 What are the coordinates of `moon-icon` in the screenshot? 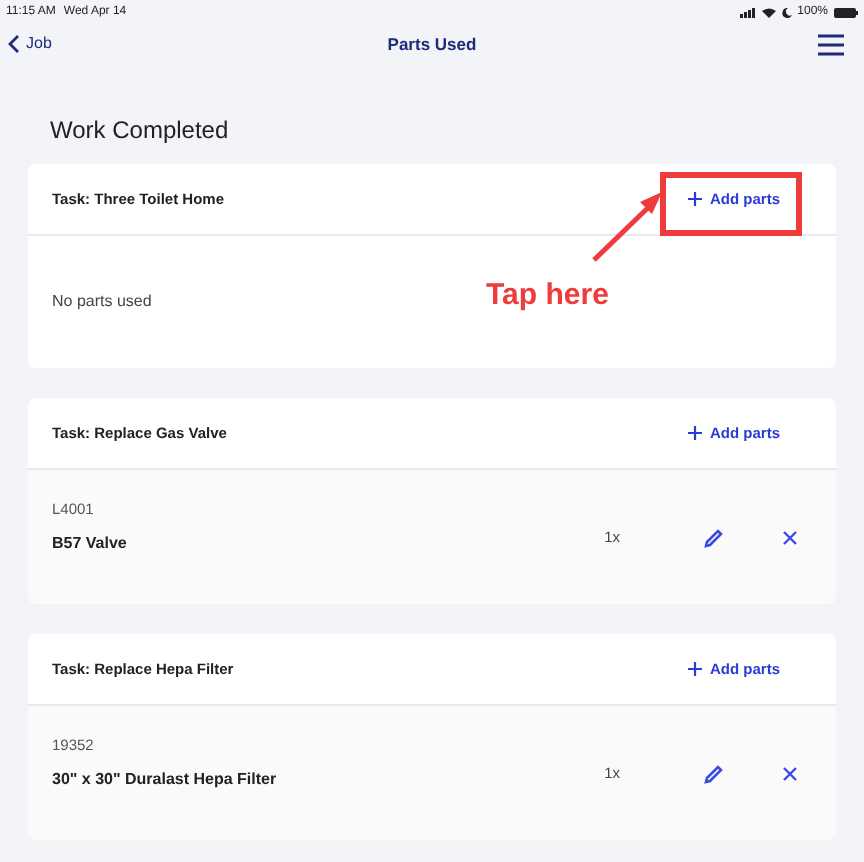 It's located at (786, 13).